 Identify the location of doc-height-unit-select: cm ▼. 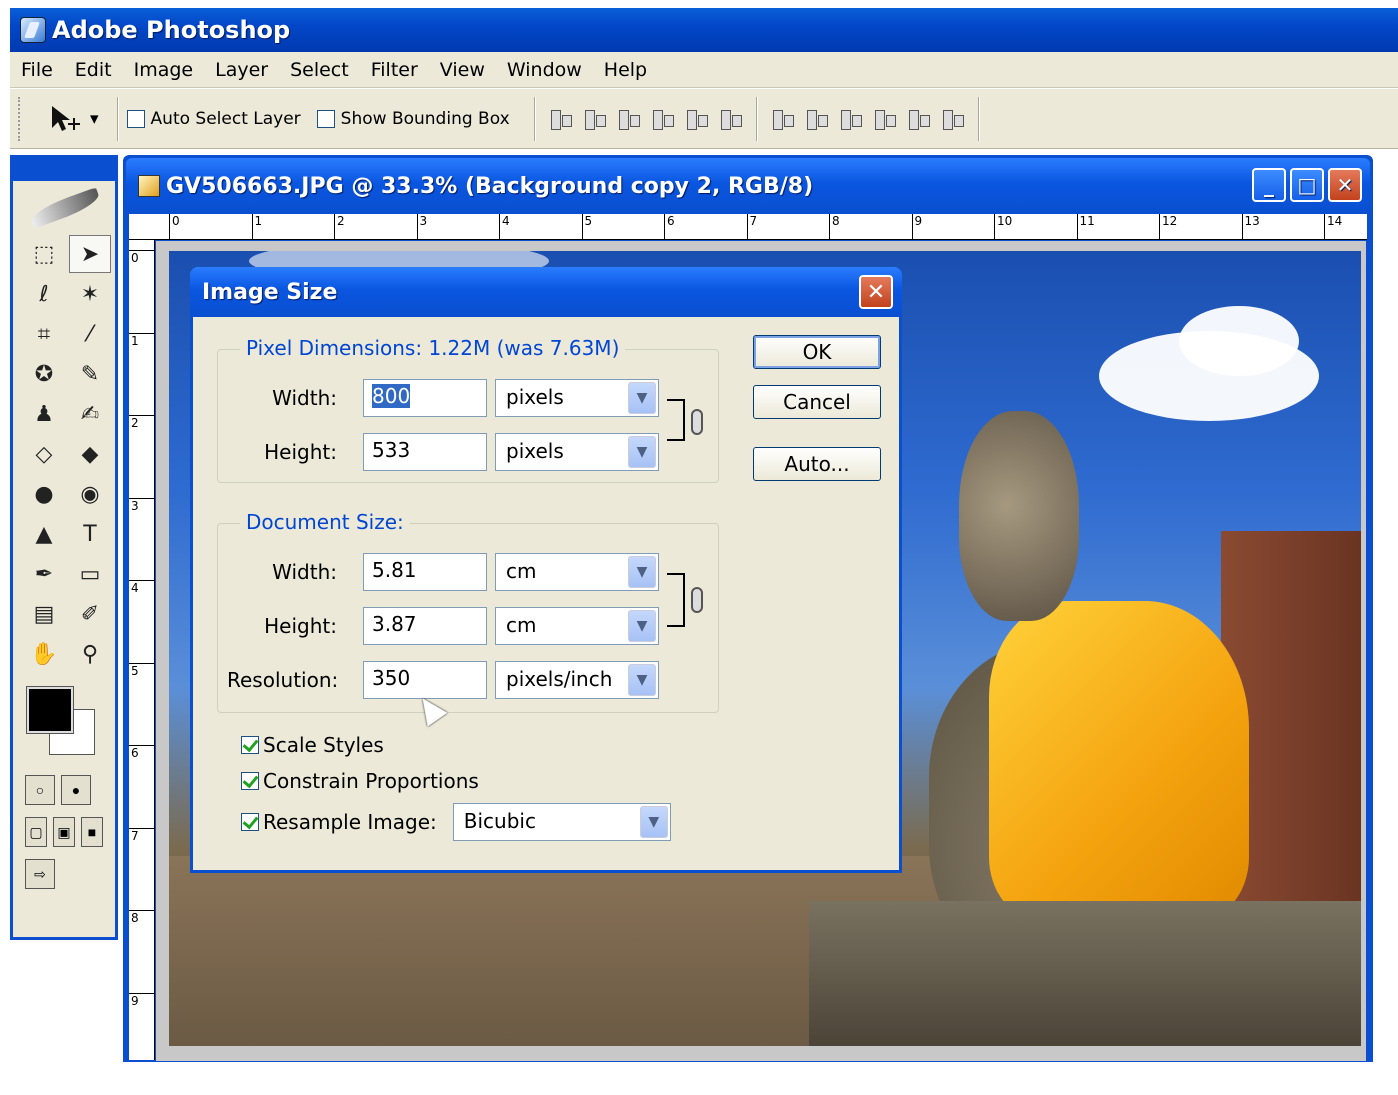
(577, 626).